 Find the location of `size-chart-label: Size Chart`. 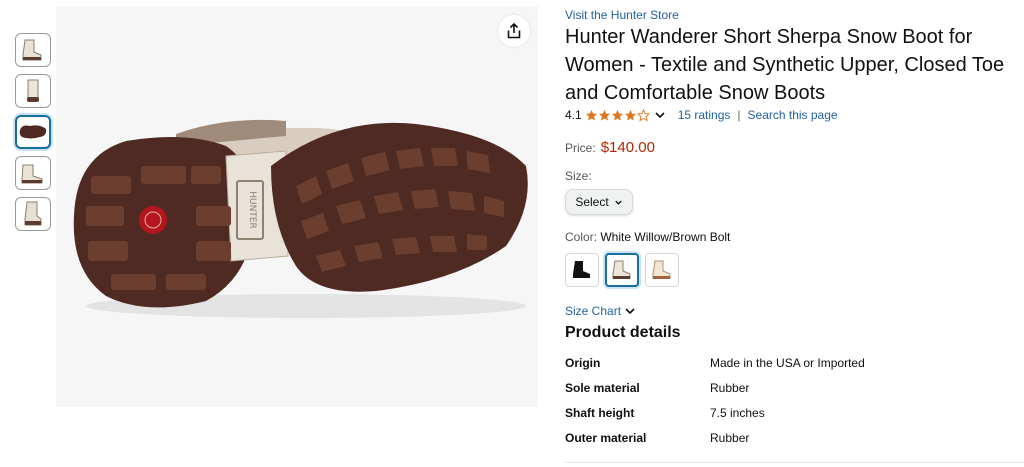

size-chart-label: Size Chart is located at coordinates (593, 311).